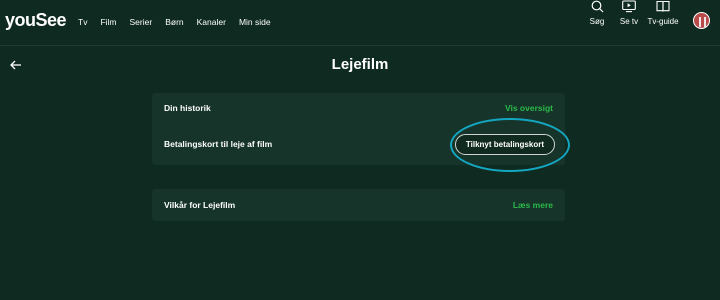 Image resolution: width=720 pixels, height=300 pixels. I want to click on nav-item-min-side: Min side, so click(255, 22).